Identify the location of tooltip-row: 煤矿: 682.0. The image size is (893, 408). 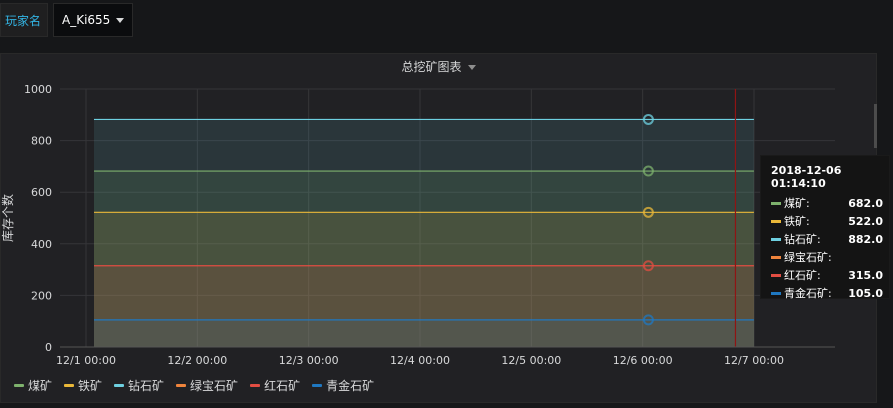
(827, 203).